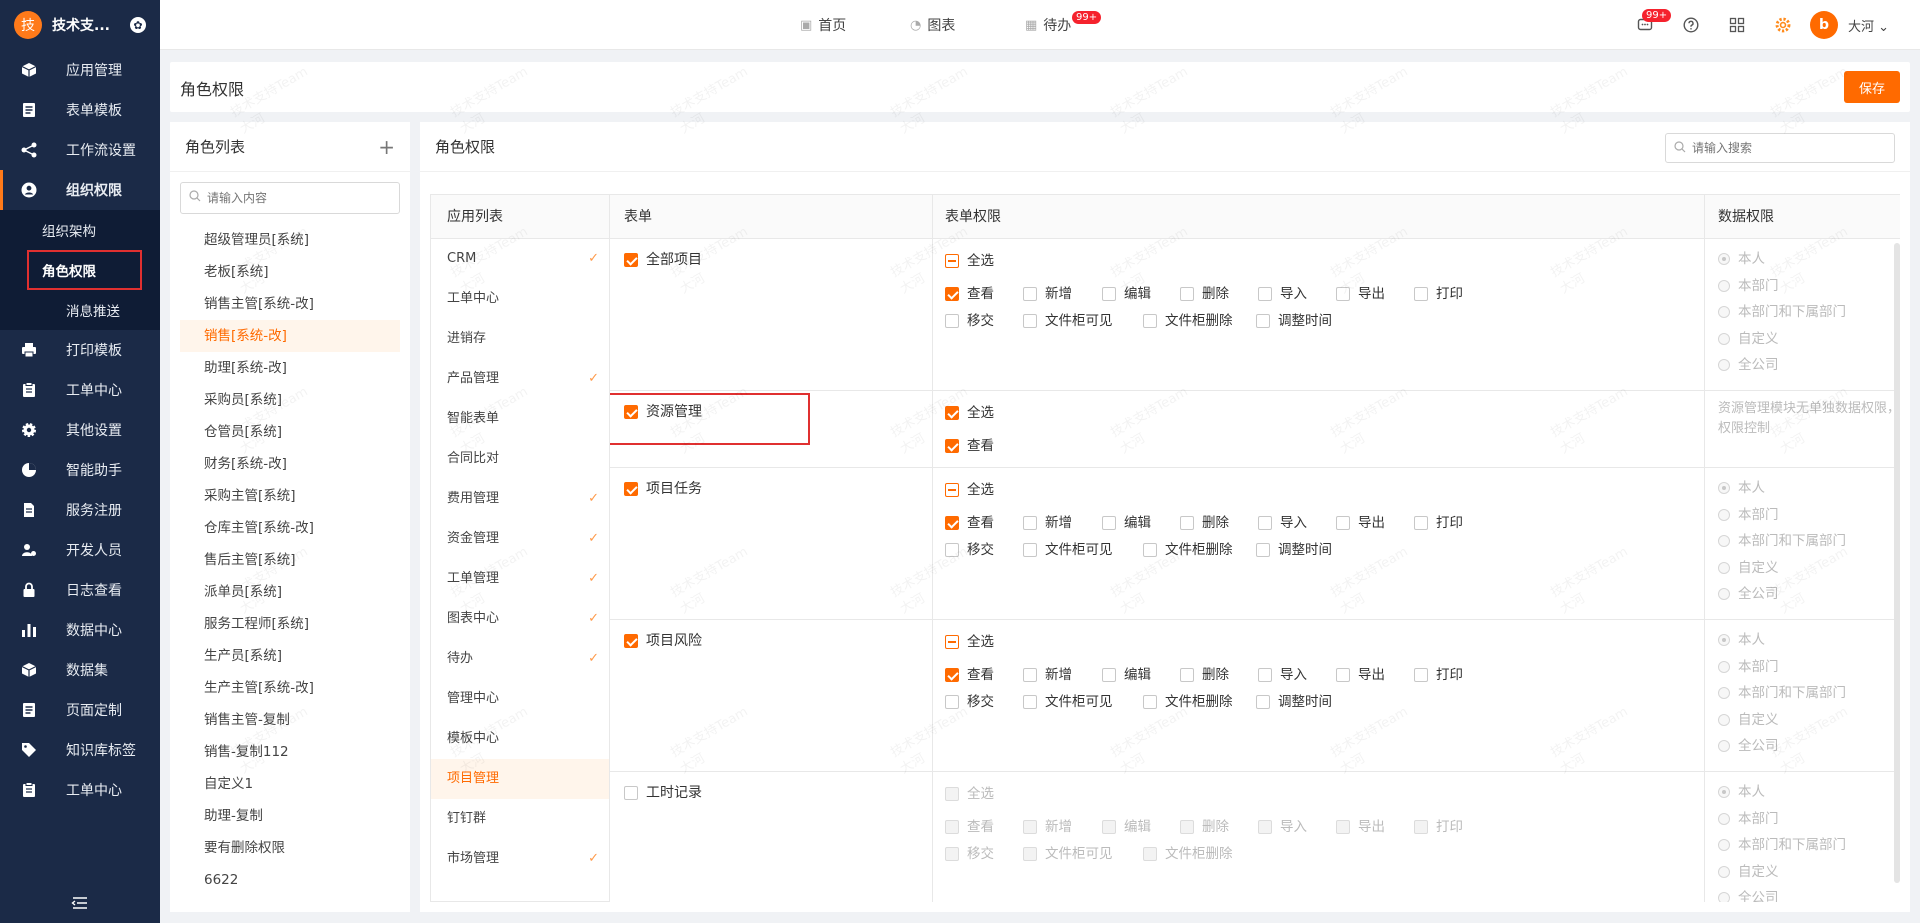  What do you see at coordinates (1824, 25) in the screenshot?
I see `avatar: b` at bounding box center [1824, 25].